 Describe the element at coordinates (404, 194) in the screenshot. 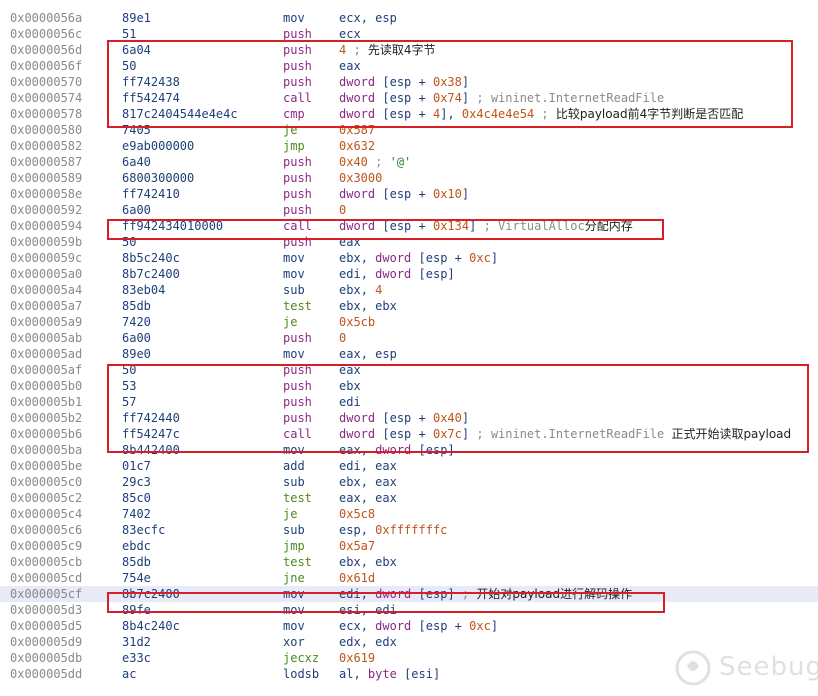

I see `row-operands: dword [esp + 0x10]` at that location.